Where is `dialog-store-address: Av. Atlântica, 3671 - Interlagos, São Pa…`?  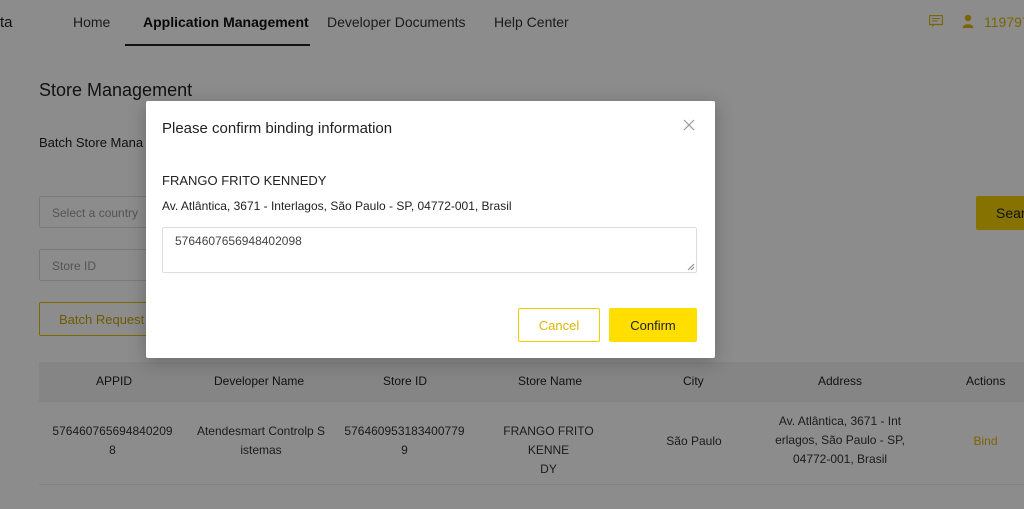 dialog-store-address: Av. Atlântica, 3671 - Interlagos, São Pa… is located at coordinates (337, 206).